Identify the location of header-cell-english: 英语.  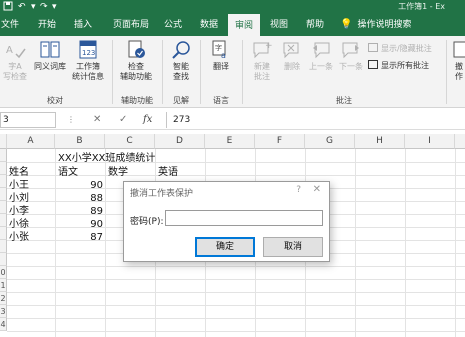
(168, 172).